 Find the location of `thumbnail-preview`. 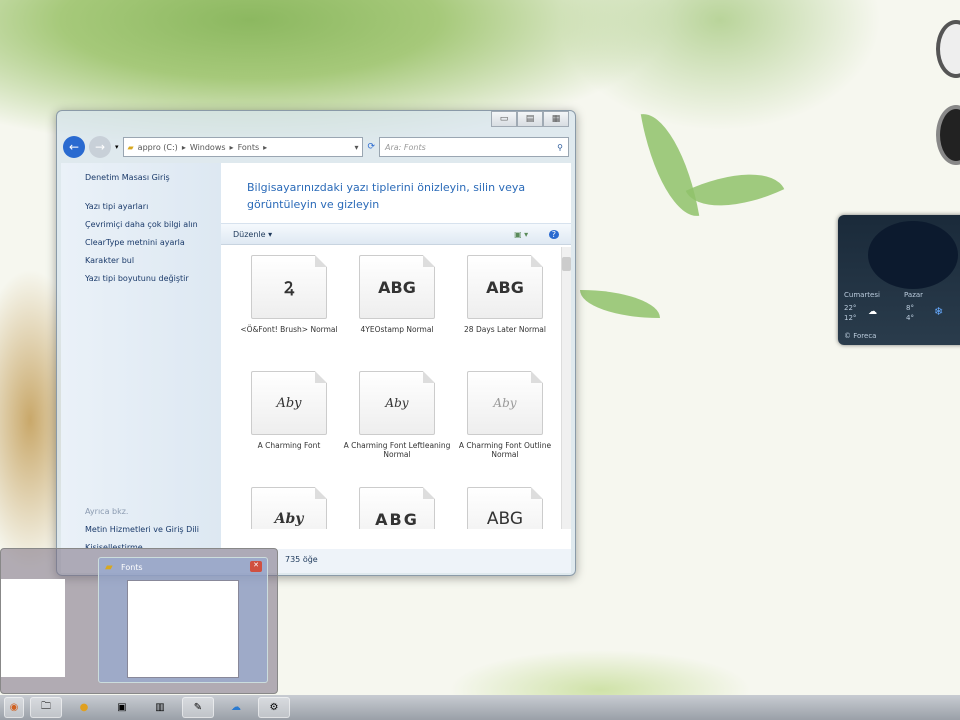

thumbnail-preview is located at coordinates (183, 629).